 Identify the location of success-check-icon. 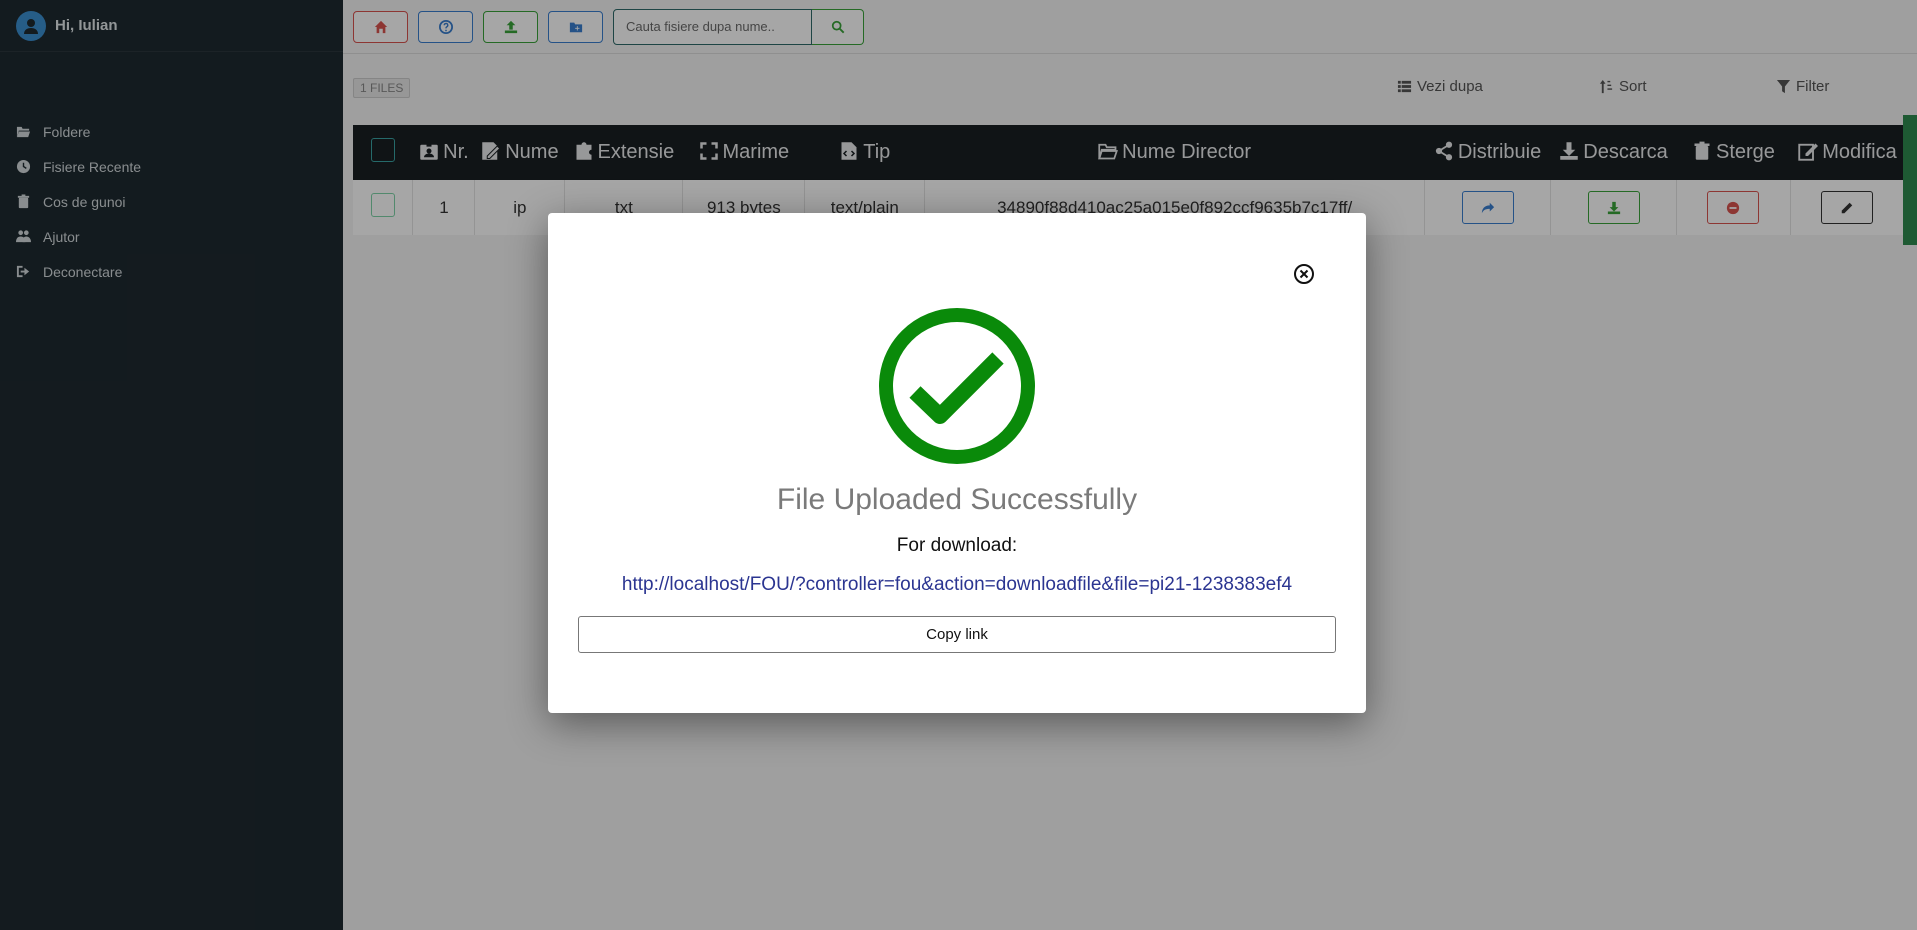
(957, 386).